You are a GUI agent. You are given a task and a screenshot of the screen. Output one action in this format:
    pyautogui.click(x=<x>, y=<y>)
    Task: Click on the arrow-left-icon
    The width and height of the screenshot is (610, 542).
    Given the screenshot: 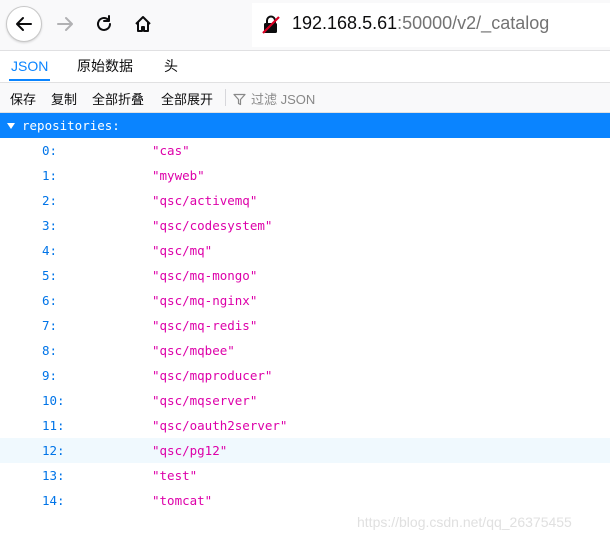 What is the action you would take?
    pyautogui.click(x=24, y=24)
    